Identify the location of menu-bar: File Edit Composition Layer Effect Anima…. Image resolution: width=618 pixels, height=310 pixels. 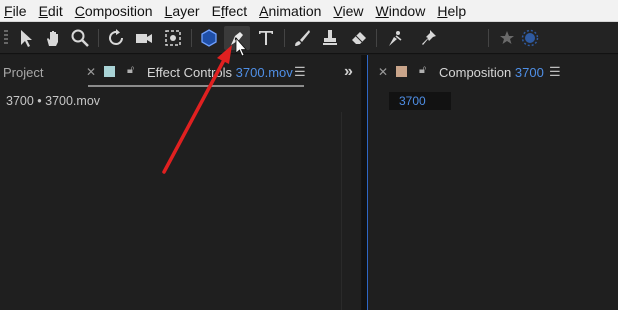
(309, 11).